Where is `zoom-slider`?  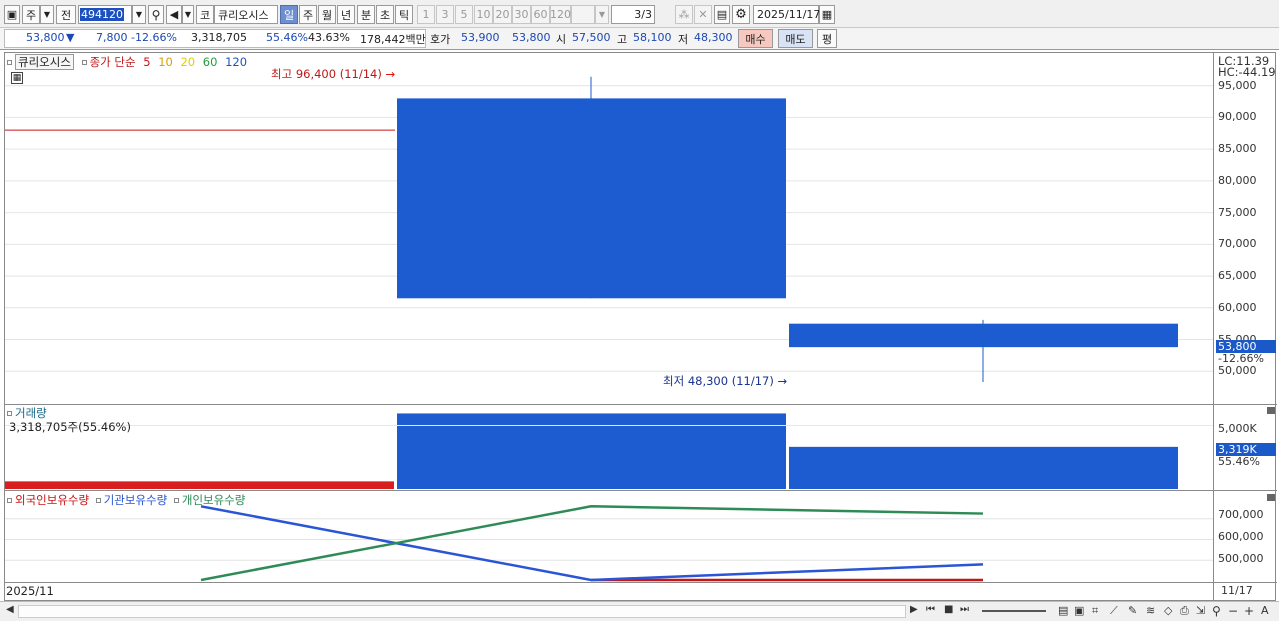
zoom-slider is located at coordinates (1014, 611).